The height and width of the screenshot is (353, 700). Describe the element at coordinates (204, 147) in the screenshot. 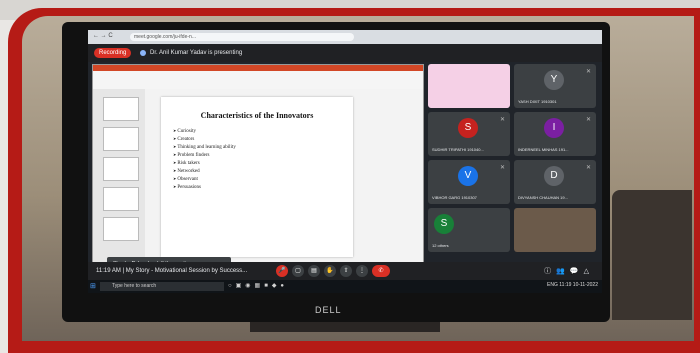

I see `slide-bullet: Thinking and learning ability` at that location.